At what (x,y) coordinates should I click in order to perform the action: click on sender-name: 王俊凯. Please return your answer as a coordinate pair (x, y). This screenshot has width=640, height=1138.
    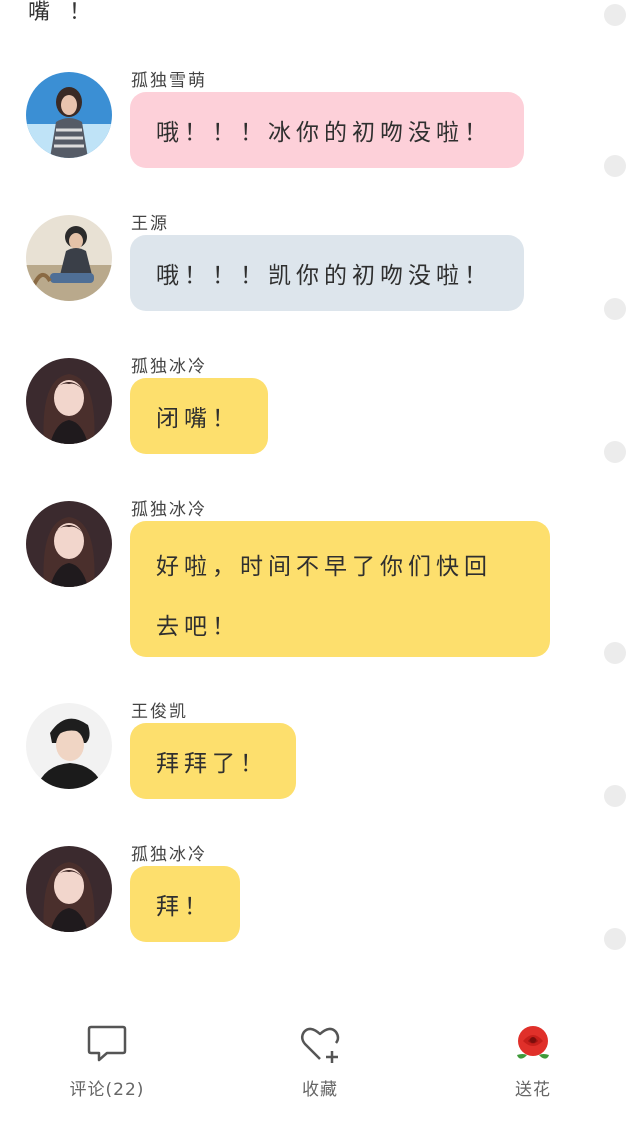
    Looking at the image, I should click on (159, 712).